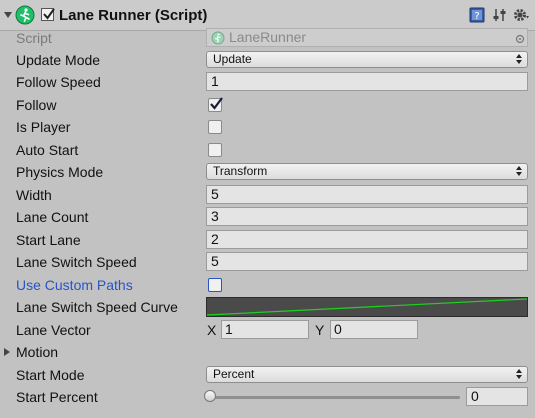  What do you see at coordinates (367, 81) in the screenshot?
I see `follow-speed-input: 1` at bounding box center [367, 81].